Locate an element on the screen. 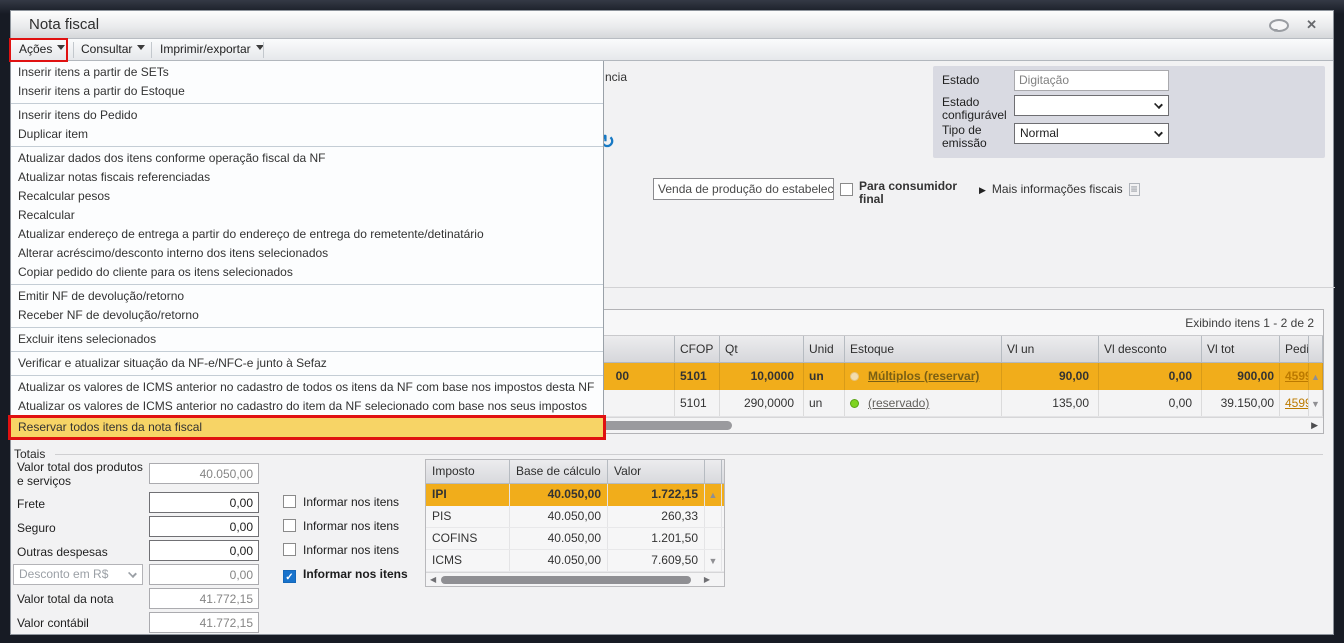 Image resolution: width=1344 pixels, height=643 pixels. seguro-label: Seguro is located at coordinates (36, 528).